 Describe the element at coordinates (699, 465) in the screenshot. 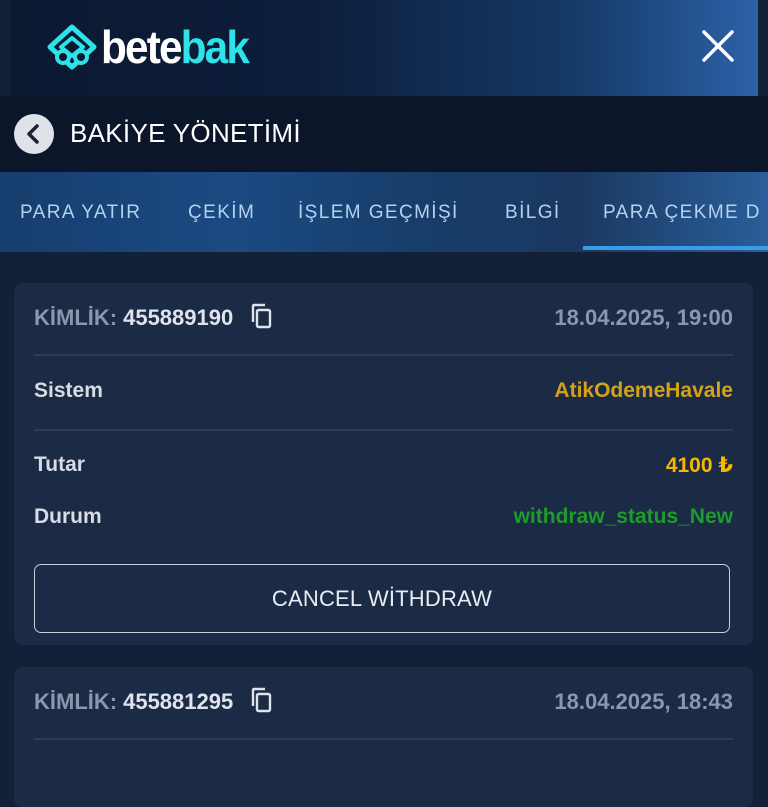

I see `amount-value: 4100 ₺` at that location.